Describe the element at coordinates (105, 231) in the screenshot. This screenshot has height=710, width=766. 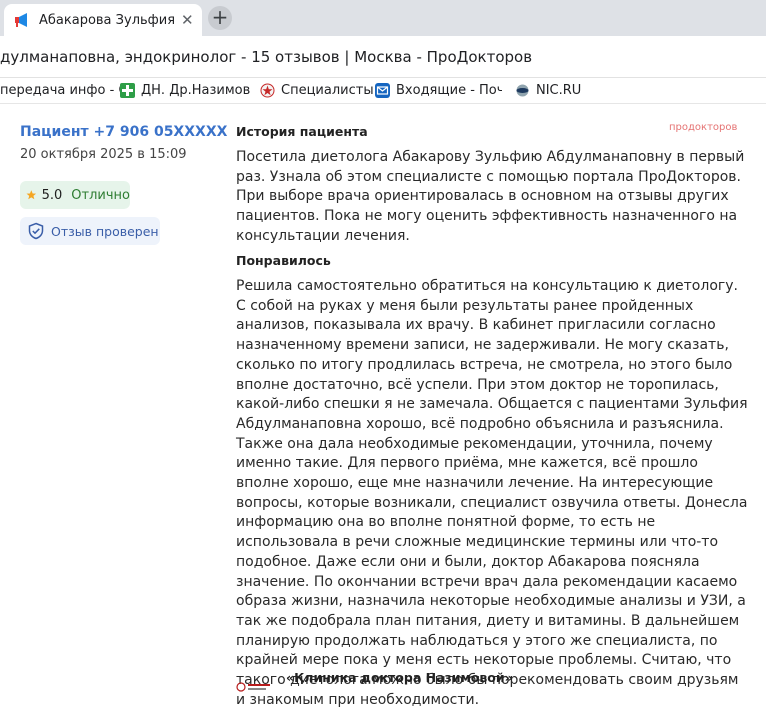
I see `verified-text: Отзыв проверен` at that location.